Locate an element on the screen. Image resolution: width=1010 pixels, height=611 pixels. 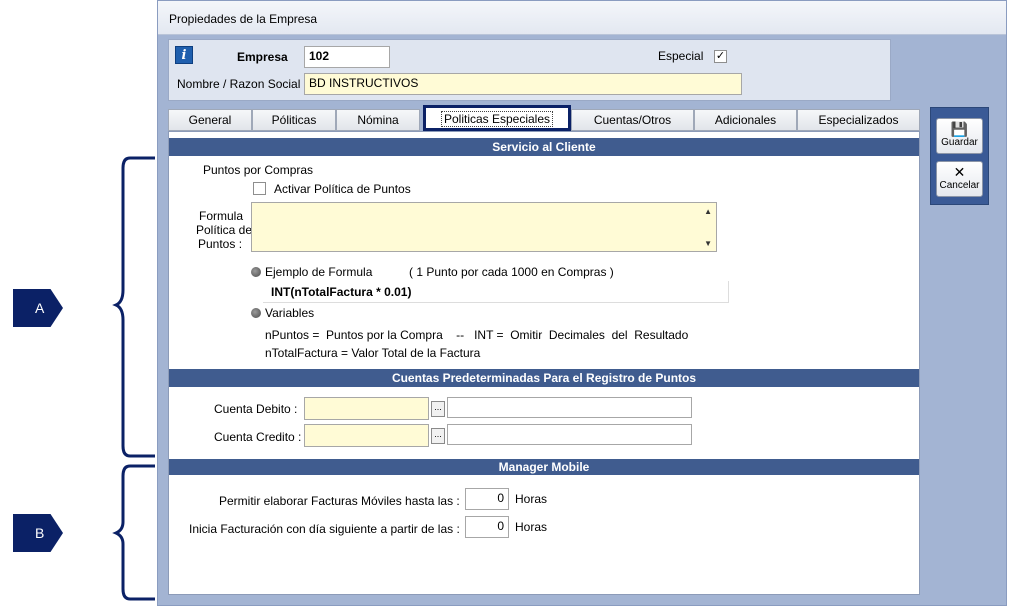
close-icon: ✕ is located at coordinates (959, 172).